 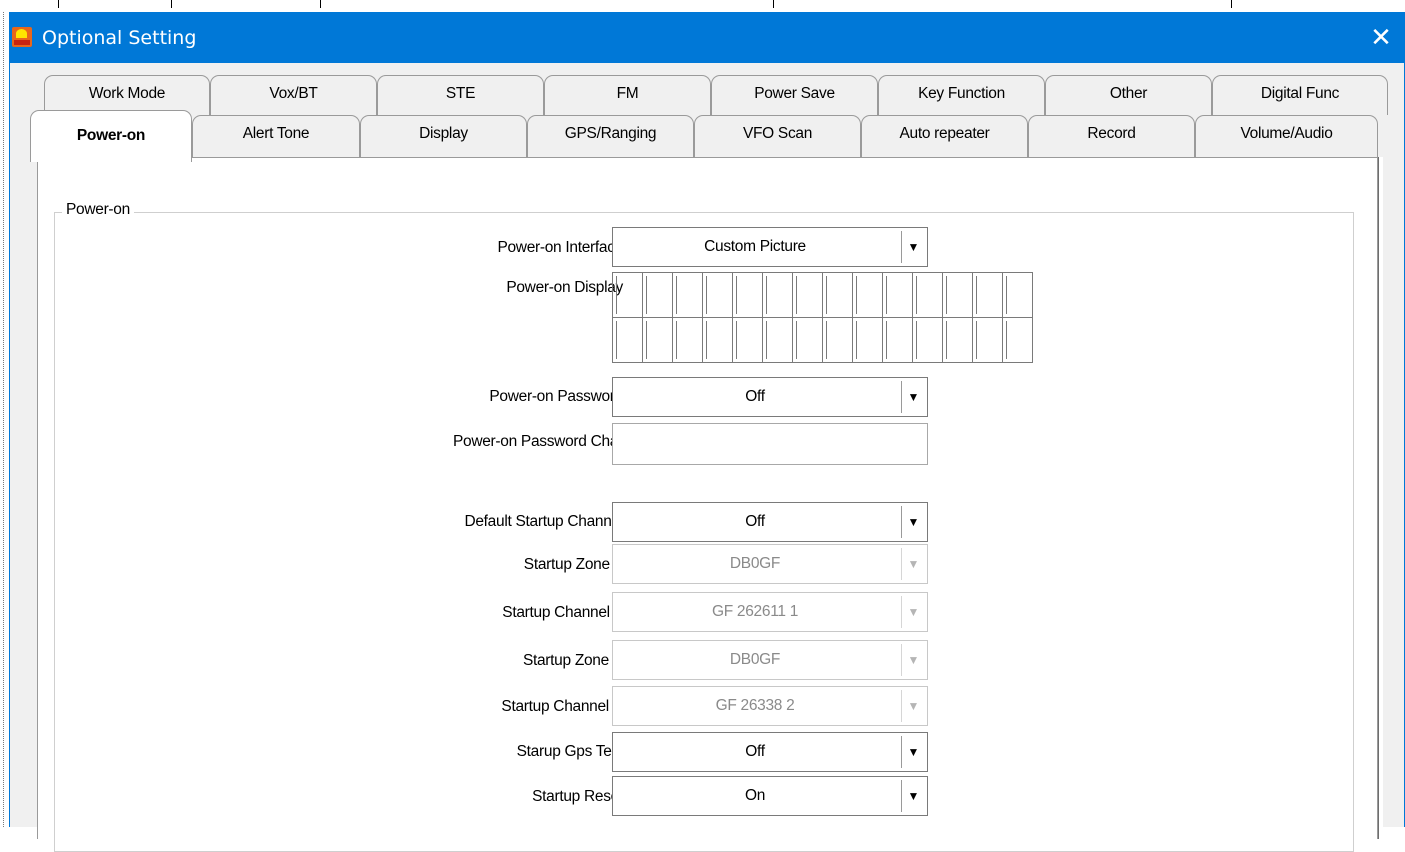 What do you see at coordinates (556, 396) in the screenshot?
I see `power-on-password-label: Power-on Password` at bounding box center [556, 396].